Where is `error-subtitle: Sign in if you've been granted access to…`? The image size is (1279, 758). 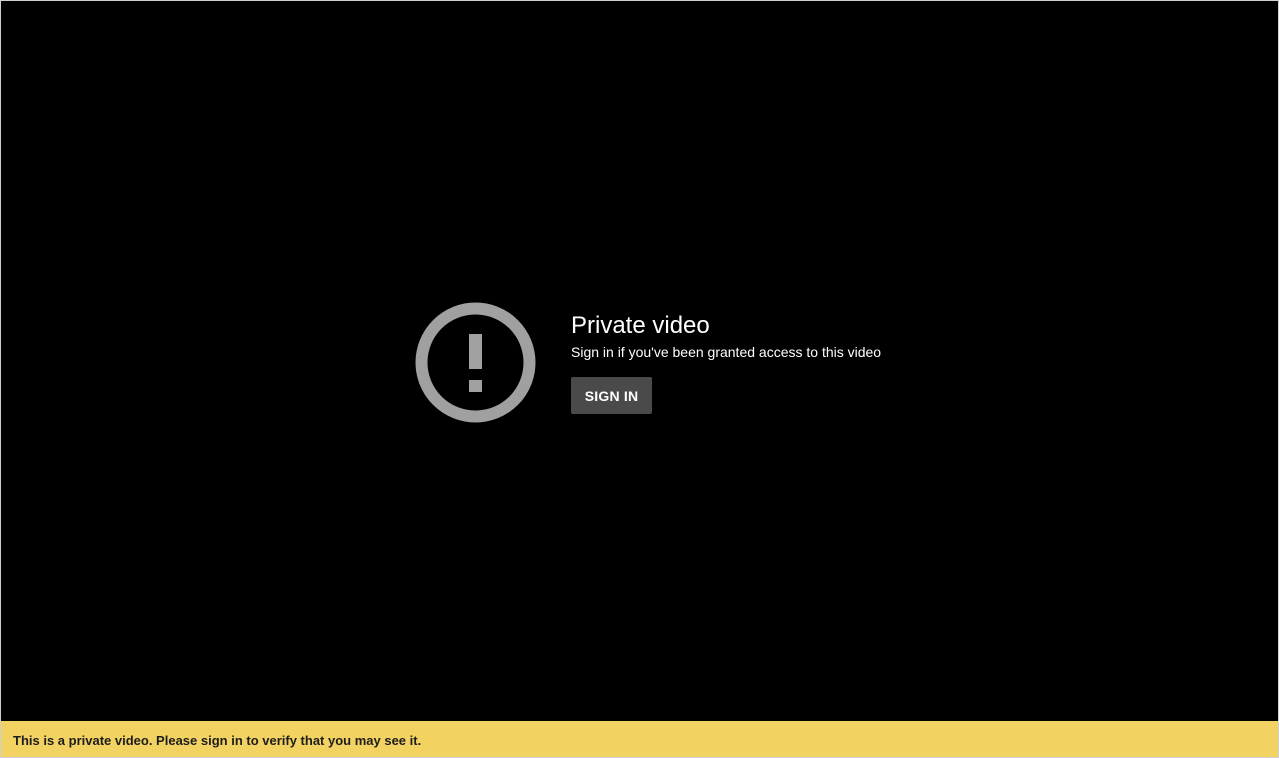 error-subtitle: Sign in if you've been granted access to… is located at coordinates (726, 352).